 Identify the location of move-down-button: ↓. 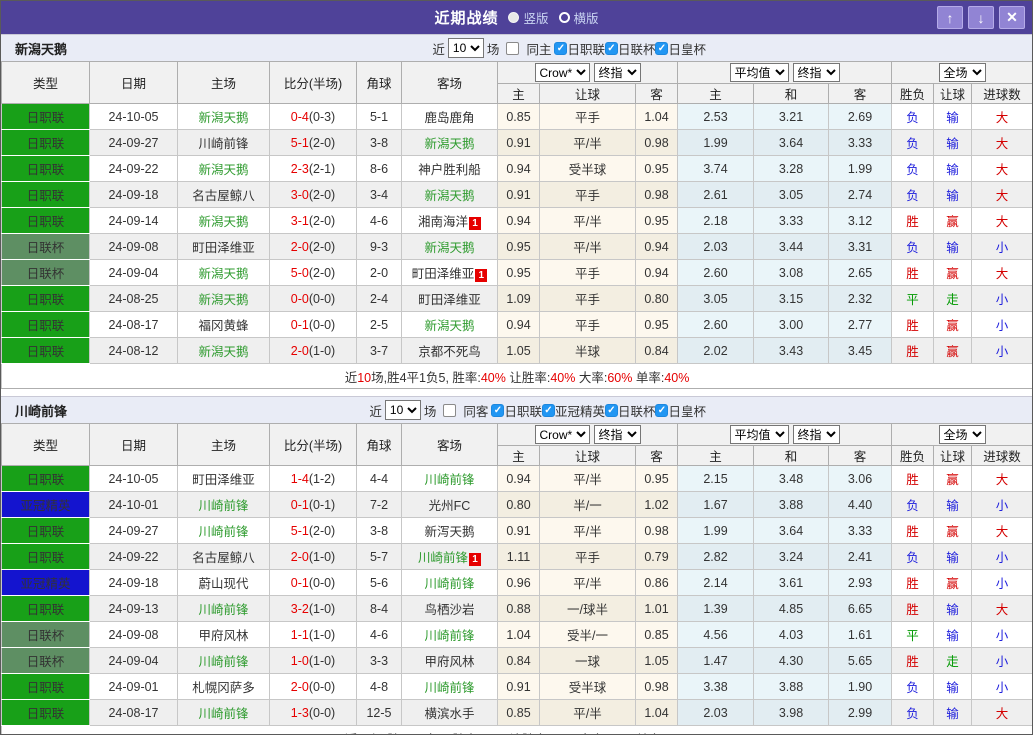
(981, 17).